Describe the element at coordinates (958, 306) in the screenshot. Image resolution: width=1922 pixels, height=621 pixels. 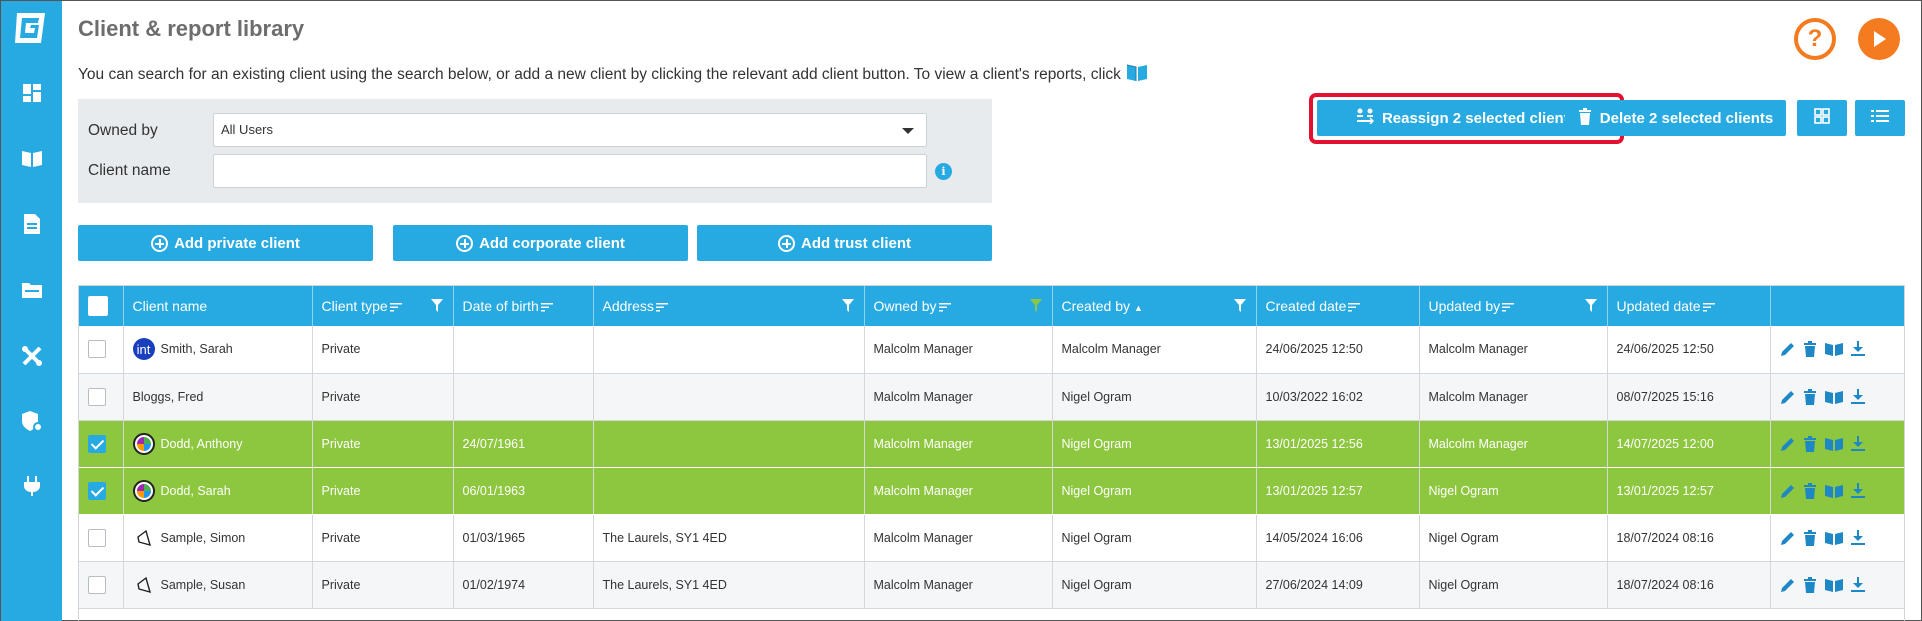
I see `header-owned-by: Owned by` at that location.